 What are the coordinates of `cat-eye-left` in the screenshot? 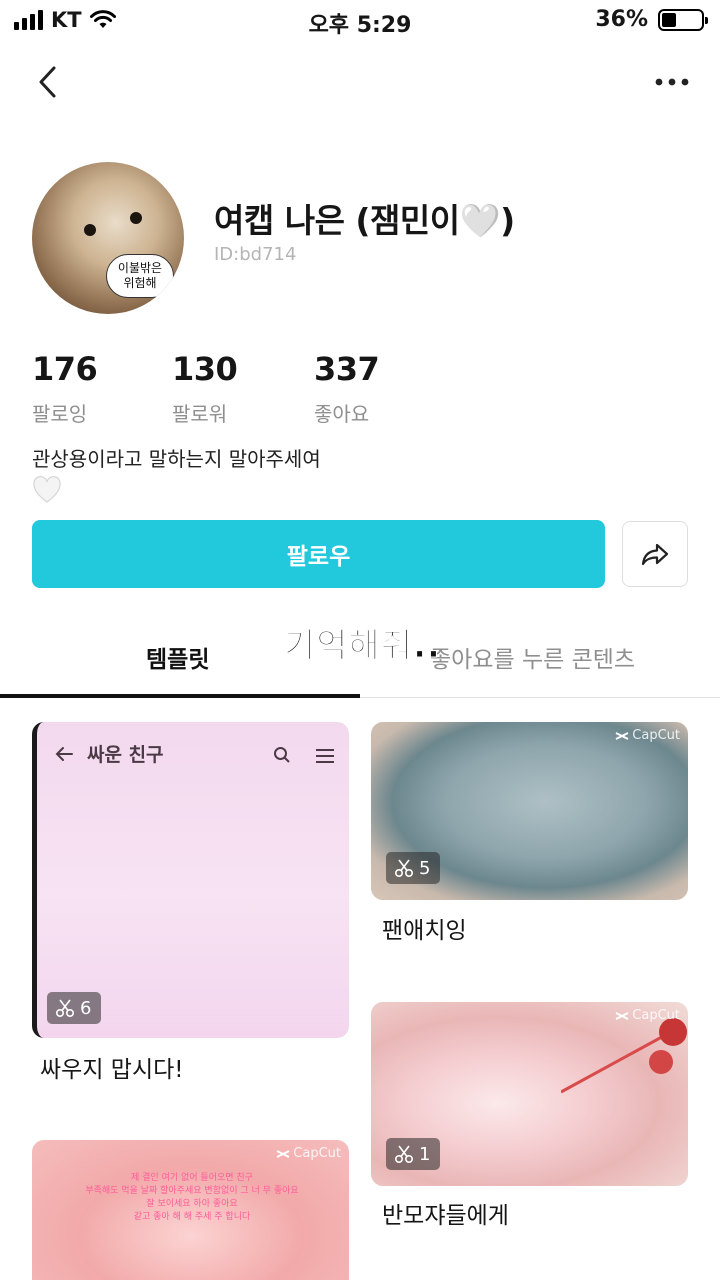 It's located at (90, 230).